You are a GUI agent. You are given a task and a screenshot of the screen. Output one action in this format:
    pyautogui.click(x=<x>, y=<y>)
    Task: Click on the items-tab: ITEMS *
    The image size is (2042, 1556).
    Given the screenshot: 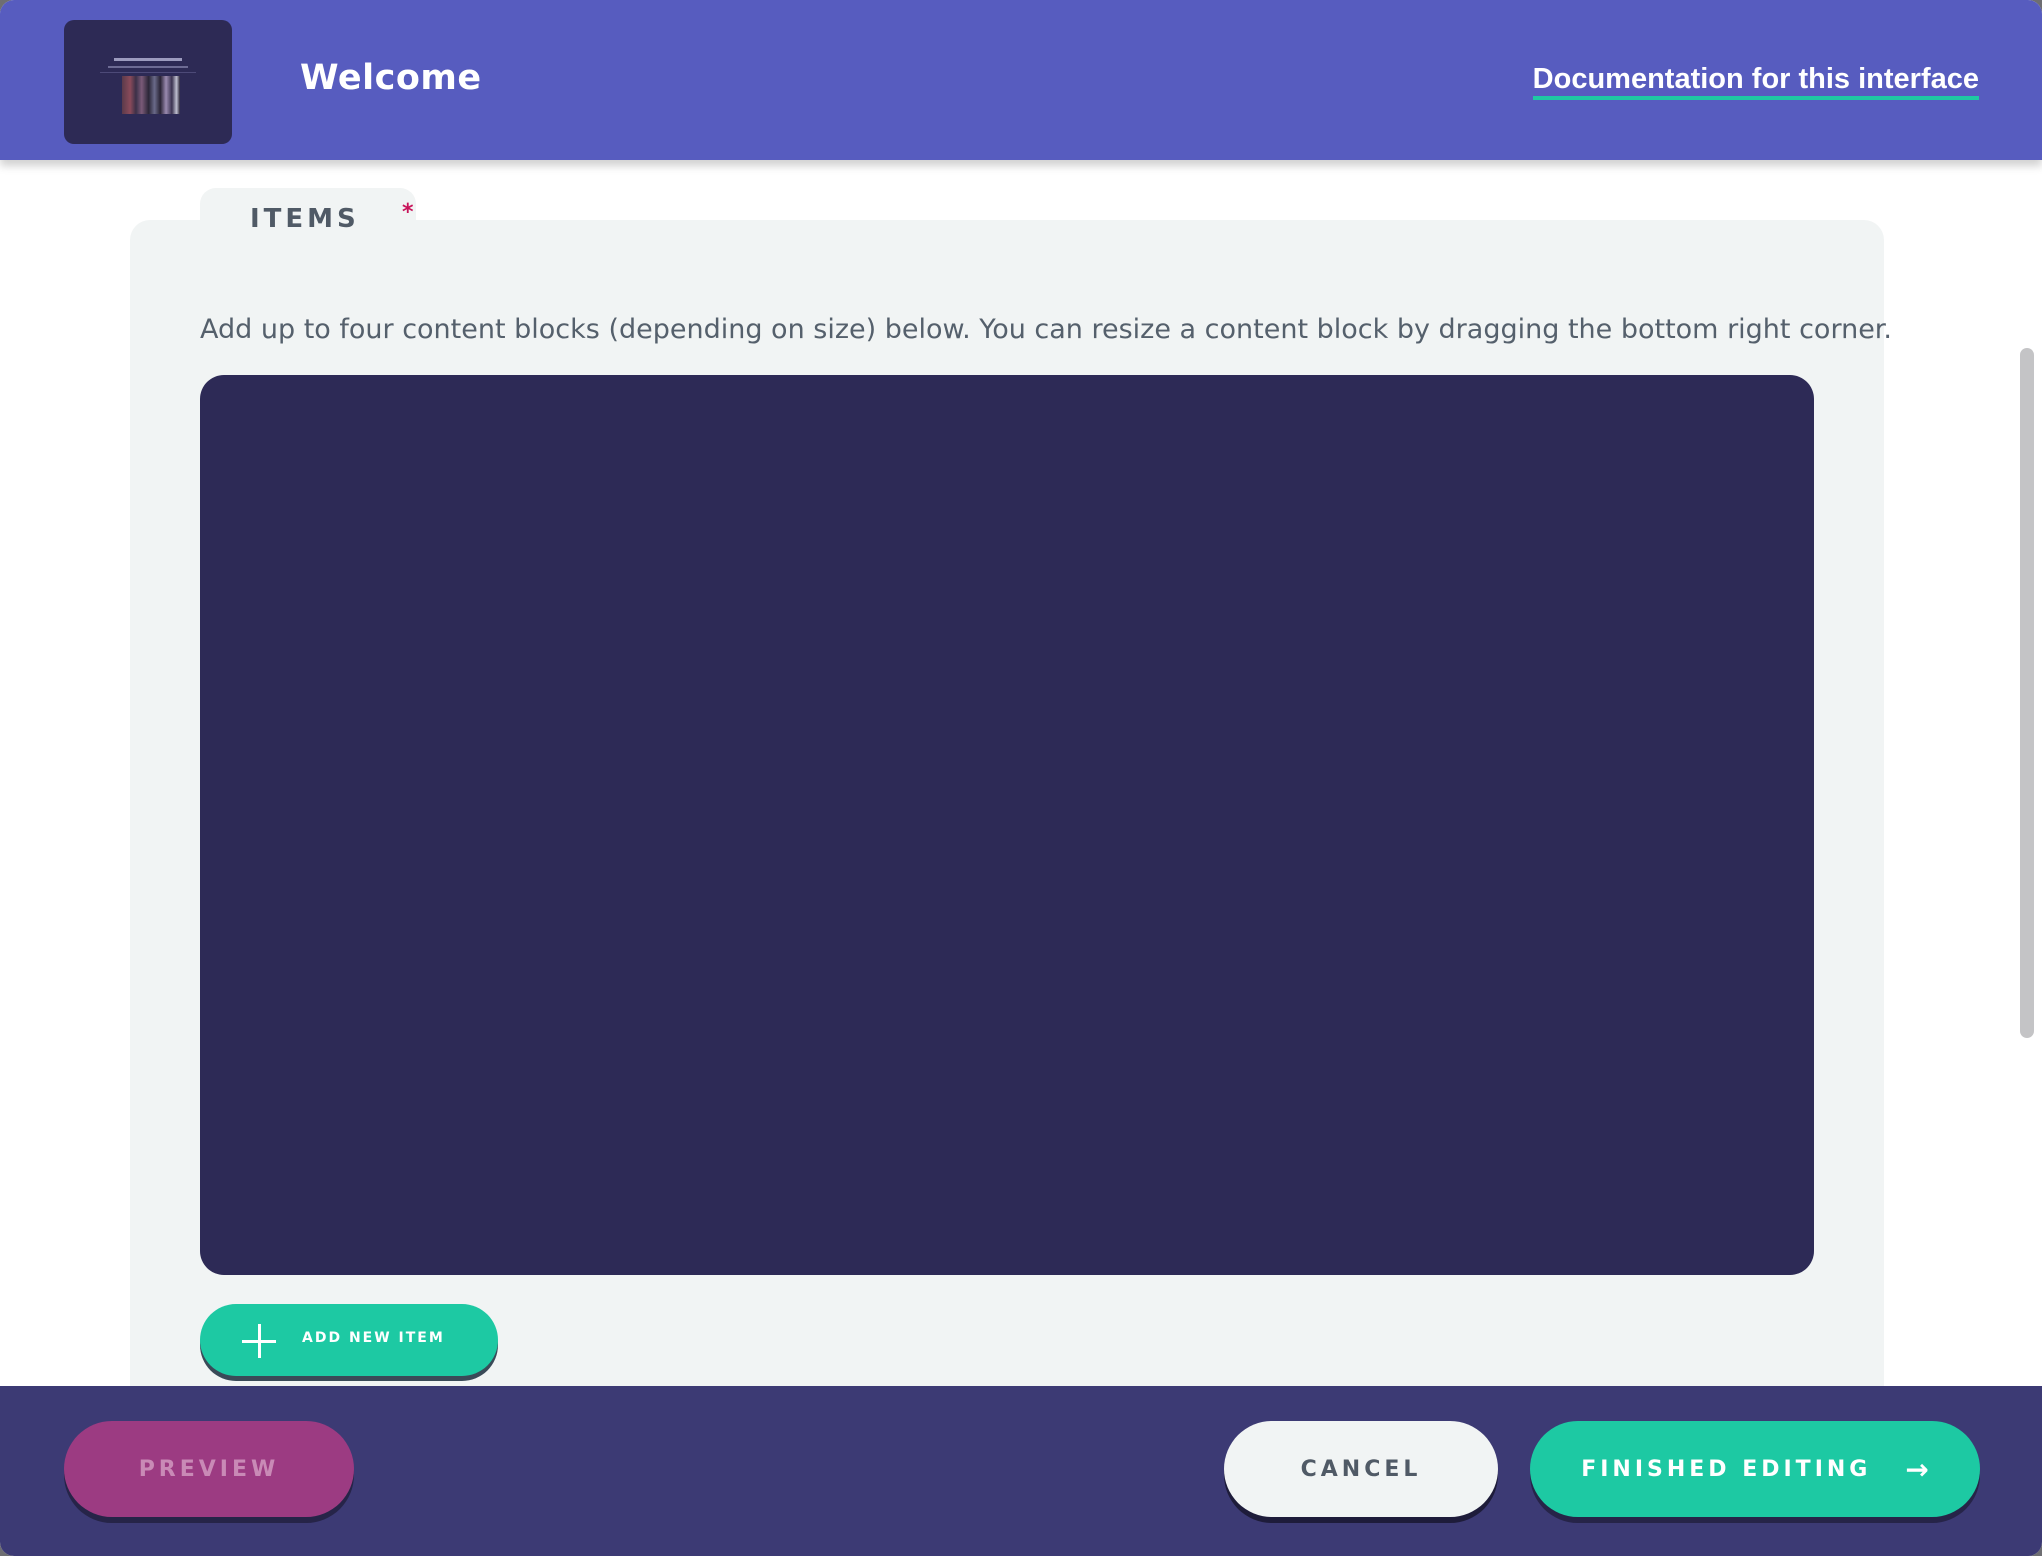 What is the action you would take?
    pyautogui.click(x=308, y=216)
    